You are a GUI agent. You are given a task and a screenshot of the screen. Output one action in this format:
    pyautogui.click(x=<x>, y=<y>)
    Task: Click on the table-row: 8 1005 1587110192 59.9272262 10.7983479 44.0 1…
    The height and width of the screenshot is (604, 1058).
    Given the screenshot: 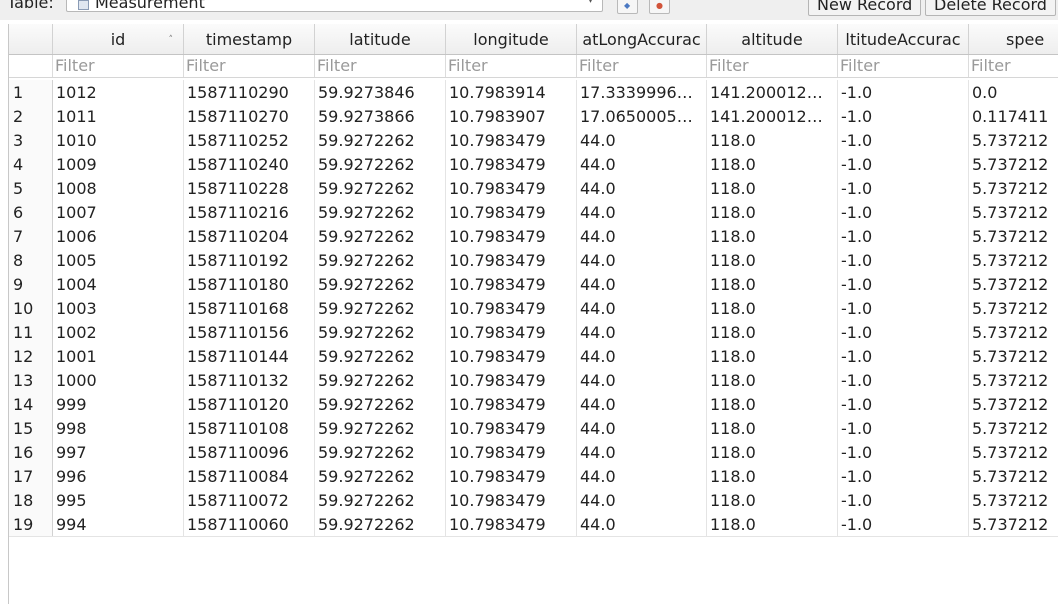 What is the action you would take?
    pyautogui.click(x=533, y=260)
    